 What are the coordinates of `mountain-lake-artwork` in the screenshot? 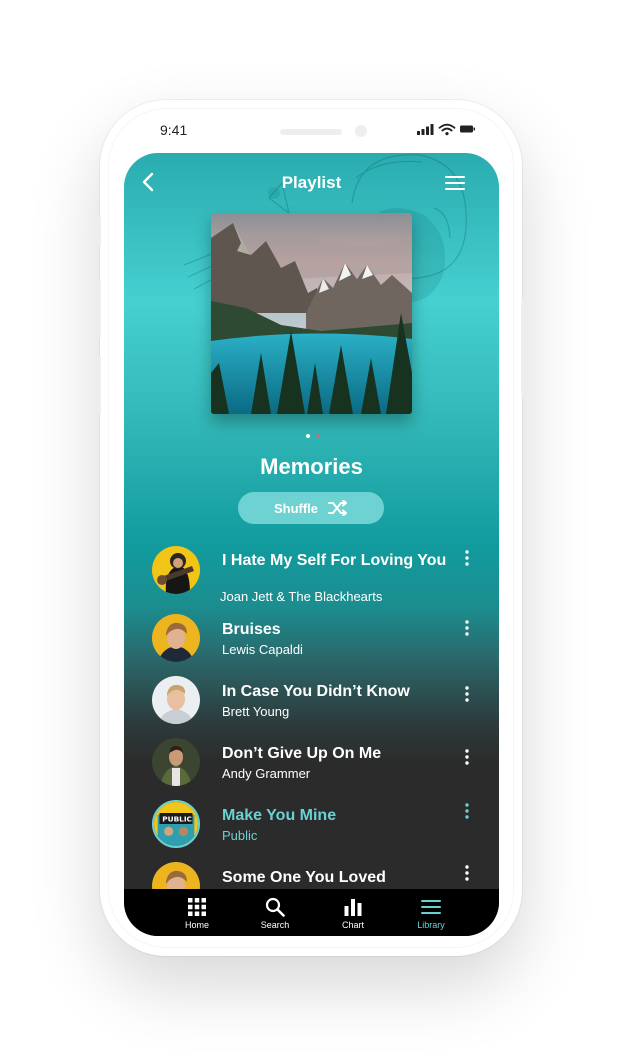 It's located at (311, 313).